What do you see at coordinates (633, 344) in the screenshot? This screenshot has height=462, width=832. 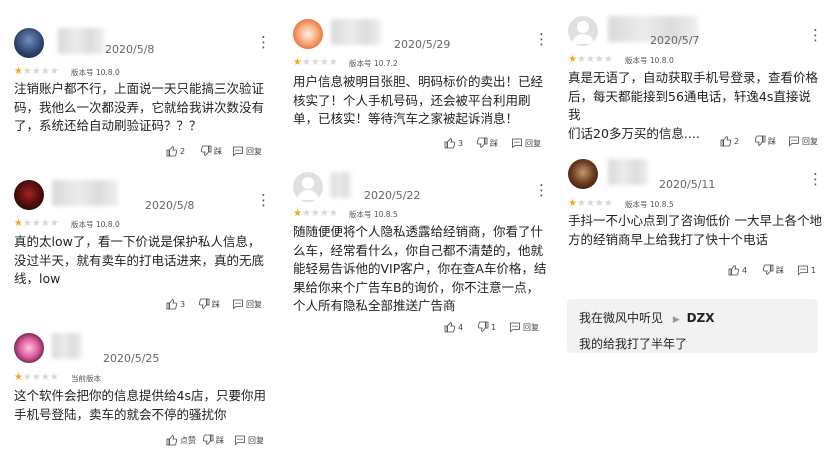 I see `reply-text: 我的给我打了半年了` at bounding box center [633, 344].